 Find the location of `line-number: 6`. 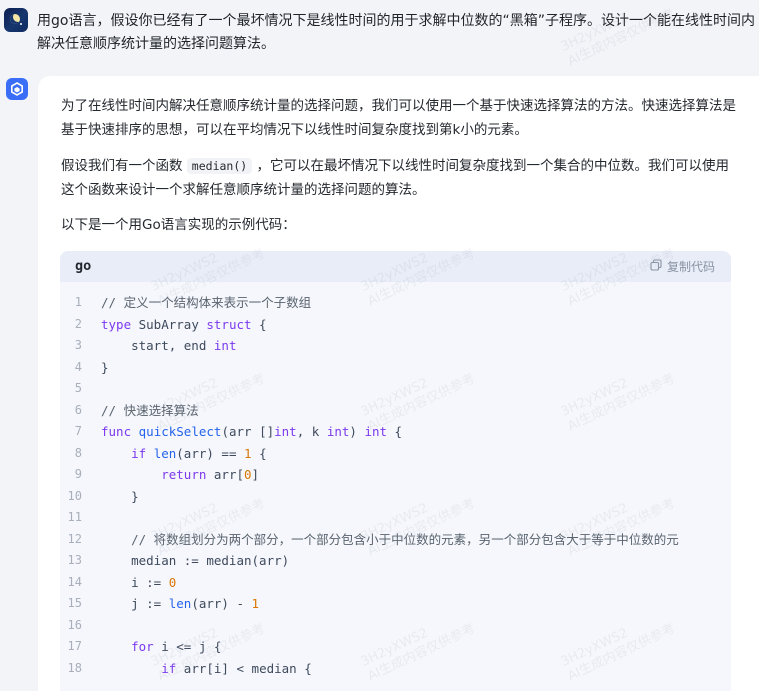

line-number: 6 is located at coordinates (78, 409).